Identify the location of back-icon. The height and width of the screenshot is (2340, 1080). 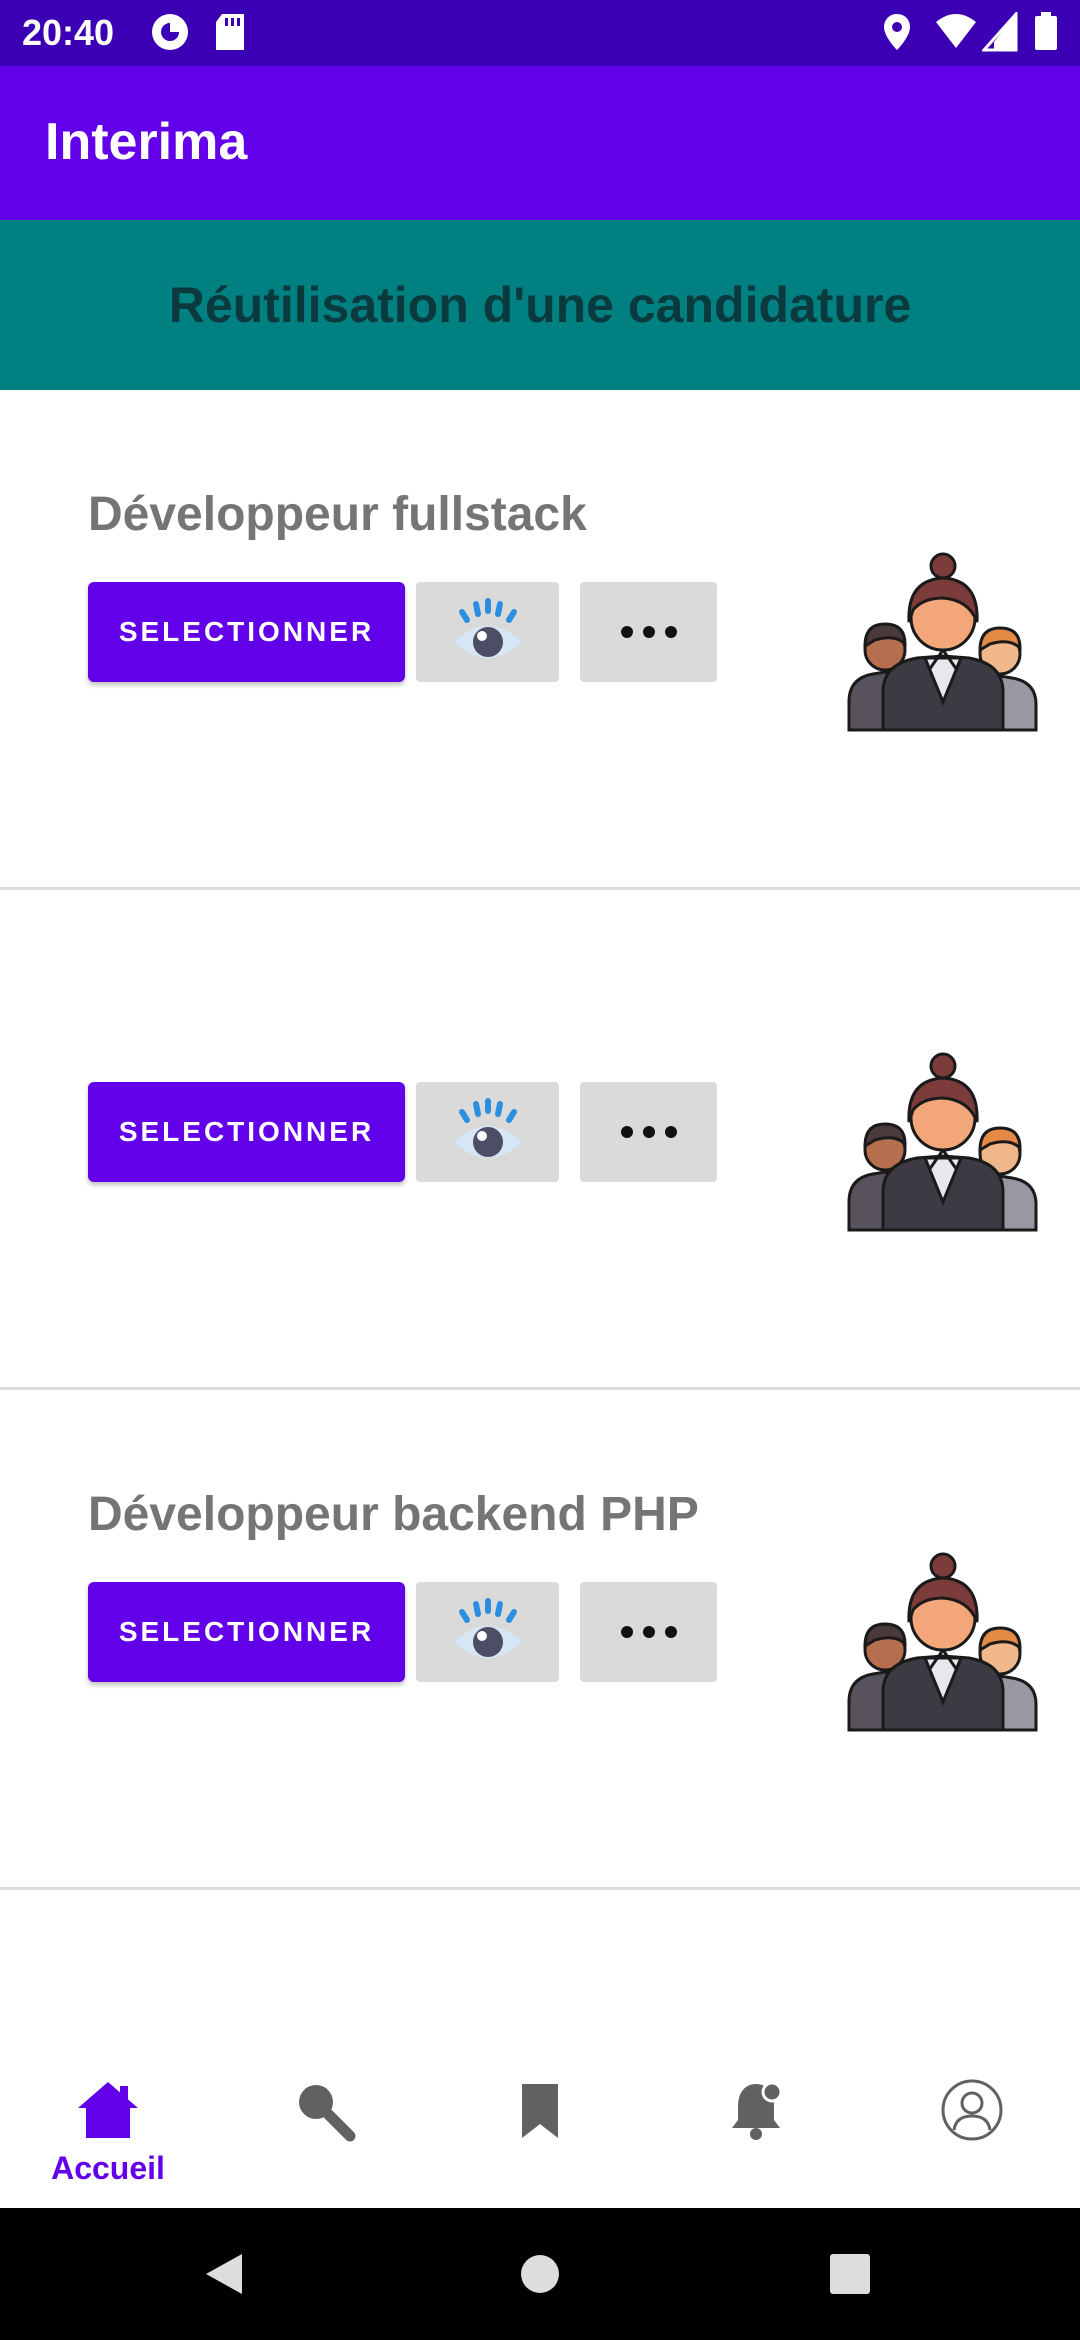
(224, 2274).